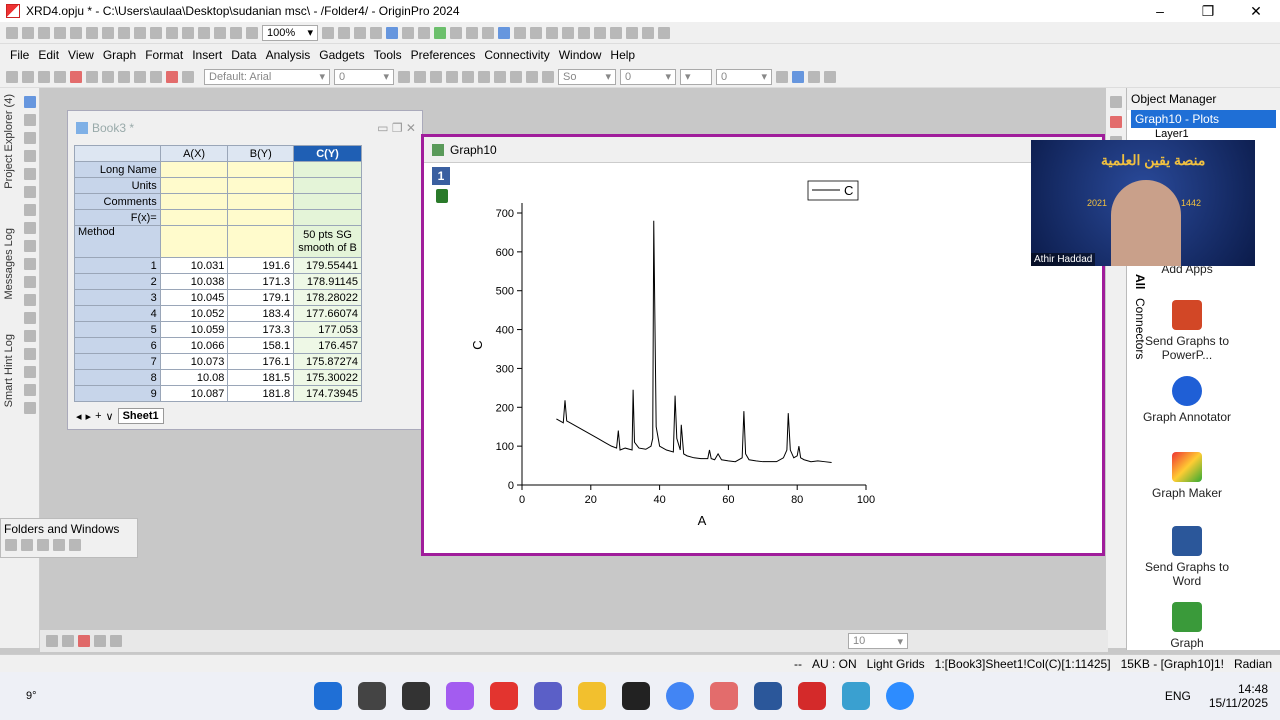 The height and width of the screenshot is (720, 1280). What do you see at coordinates (9, 370) in the screenshot?
I see `smart-hint-log-tab: Smart Hint Log` at bounding box center [9, 370].